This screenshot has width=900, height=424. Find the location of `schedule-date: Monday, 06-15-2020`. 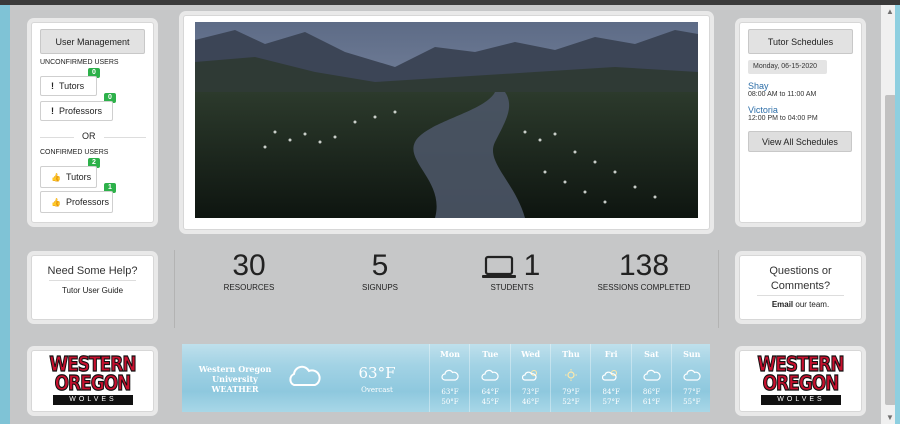

schedule-date: Monday, 06-15-2020 is located at coordinates (787, 67).